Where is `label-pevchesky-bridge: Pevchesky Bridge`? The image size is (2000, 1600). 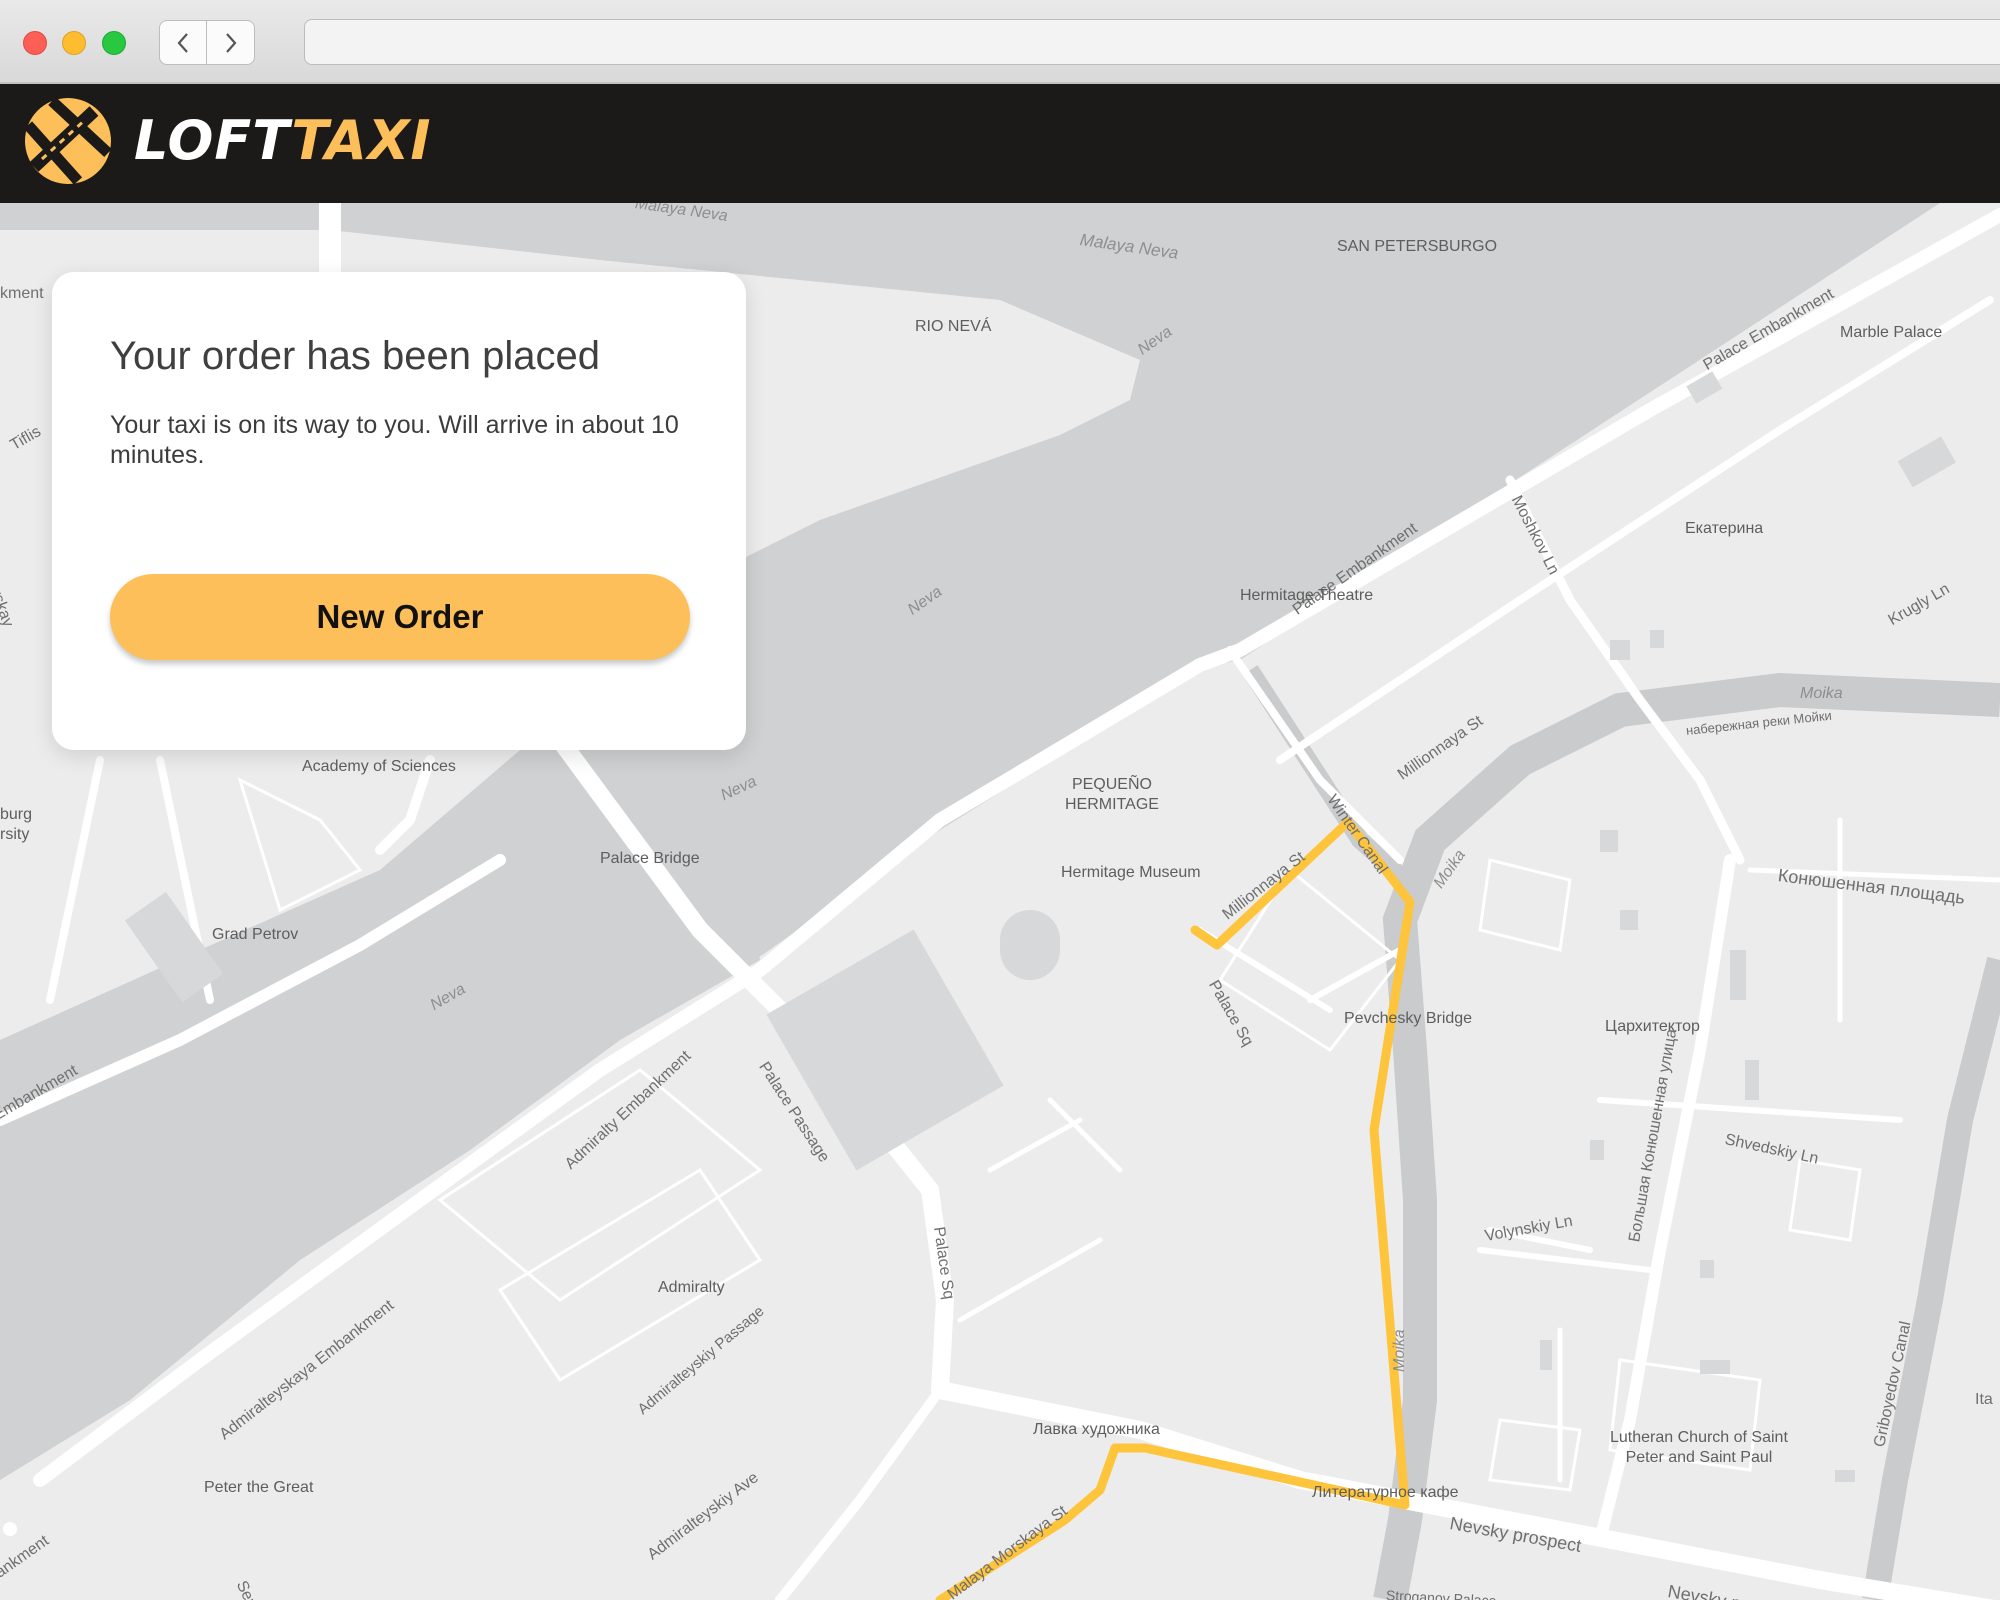 label-pevchesky-bridge: Pevchesky Bridge is located at coordinates (1408, 1018).